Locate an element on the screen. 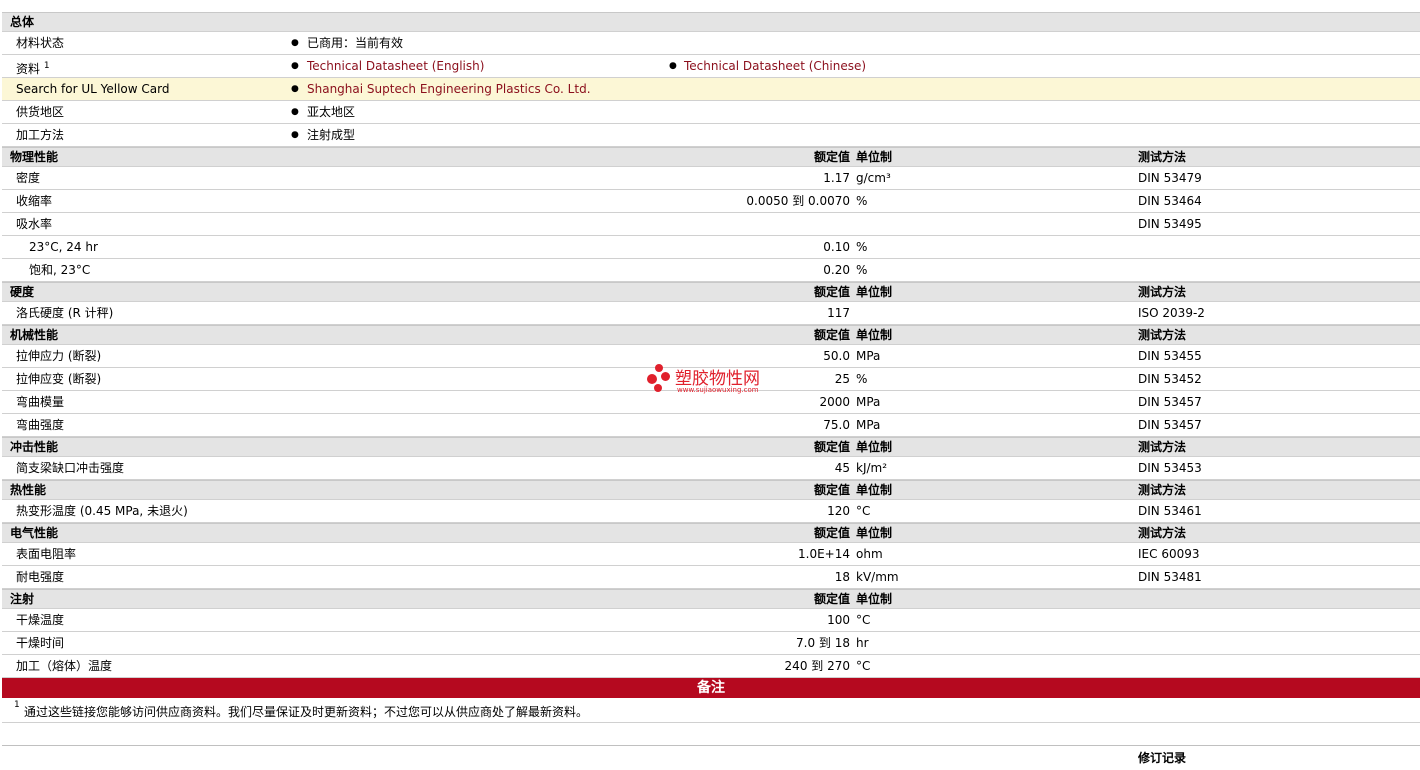 This screenshot has height=770, width=1420. property-unit: °C is located at coordinates (863, 666).